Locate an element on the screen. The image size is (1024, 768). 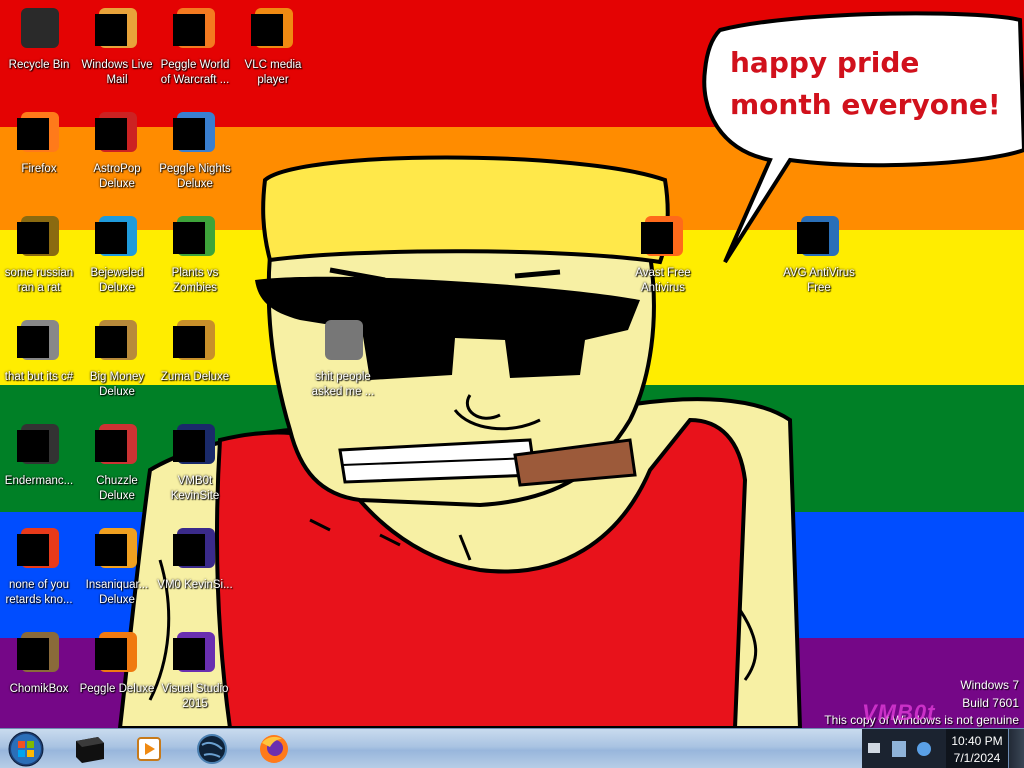
desktop-icon: Avast Free Antivirus is located at coordinates (663, 260).